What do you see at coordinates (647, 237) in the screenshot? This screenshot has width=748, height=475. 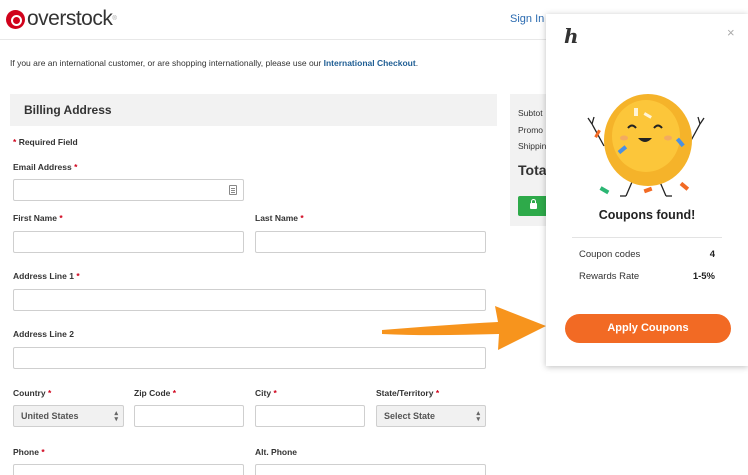 I see `divider` at bounding box center [647, 237].